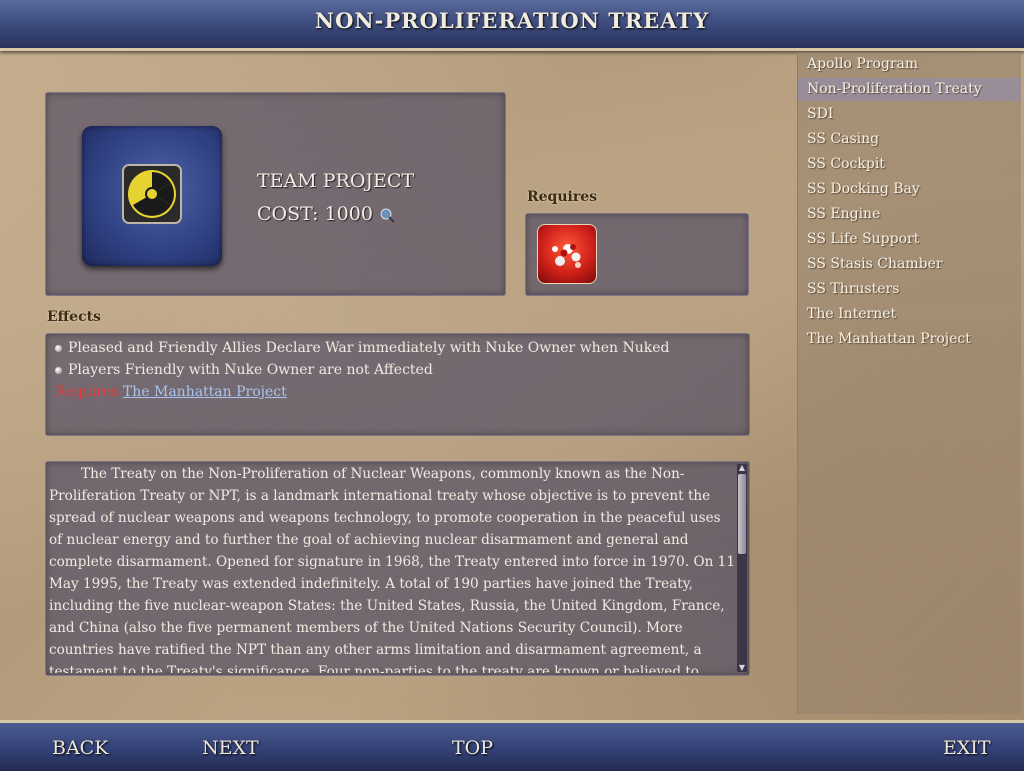  I want to click on atom-explosion-icon, so click(567, 254).